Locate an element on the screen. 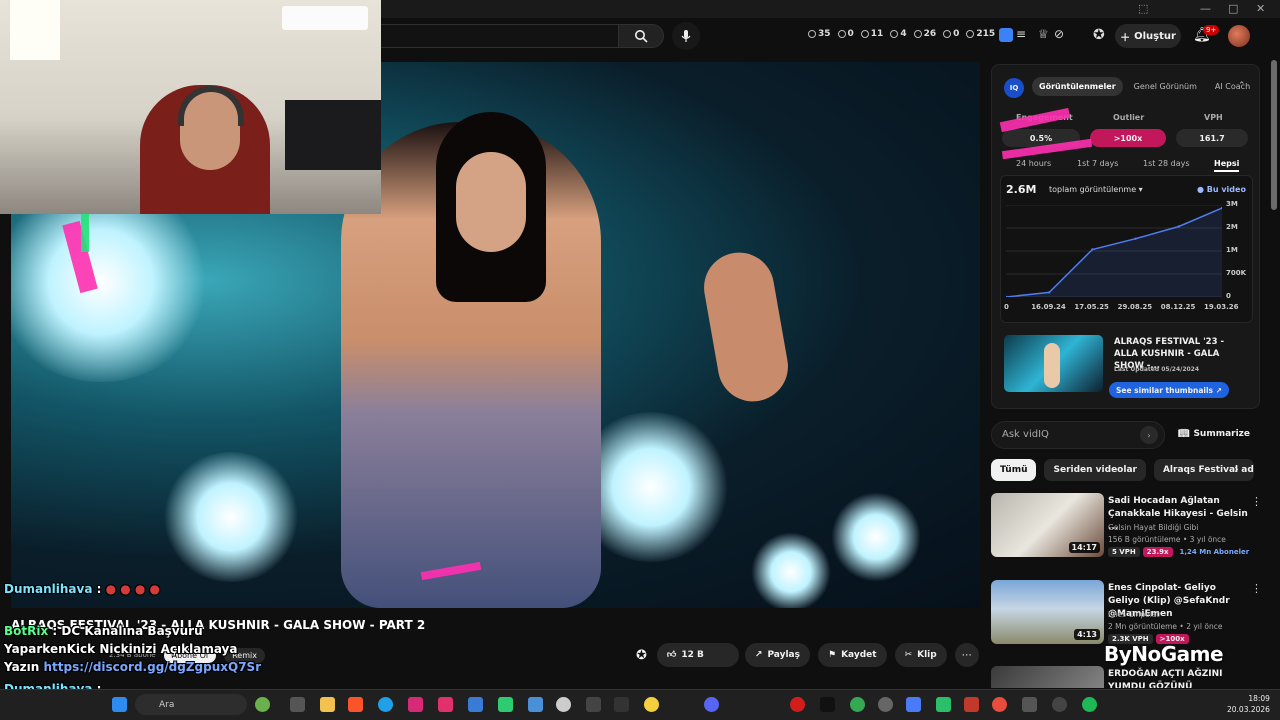  plus-icon: ＋ is located at coordinates (1125, 38).